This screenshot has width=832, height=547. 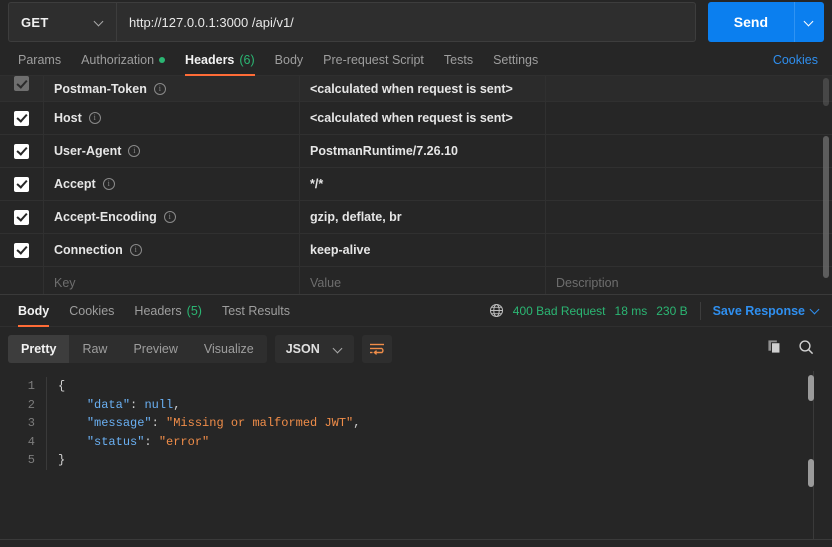 What do you see at coordinates (515, 59) in the screenshot?
I see `tab-settings: Settings` at bounding box center [515, 59].